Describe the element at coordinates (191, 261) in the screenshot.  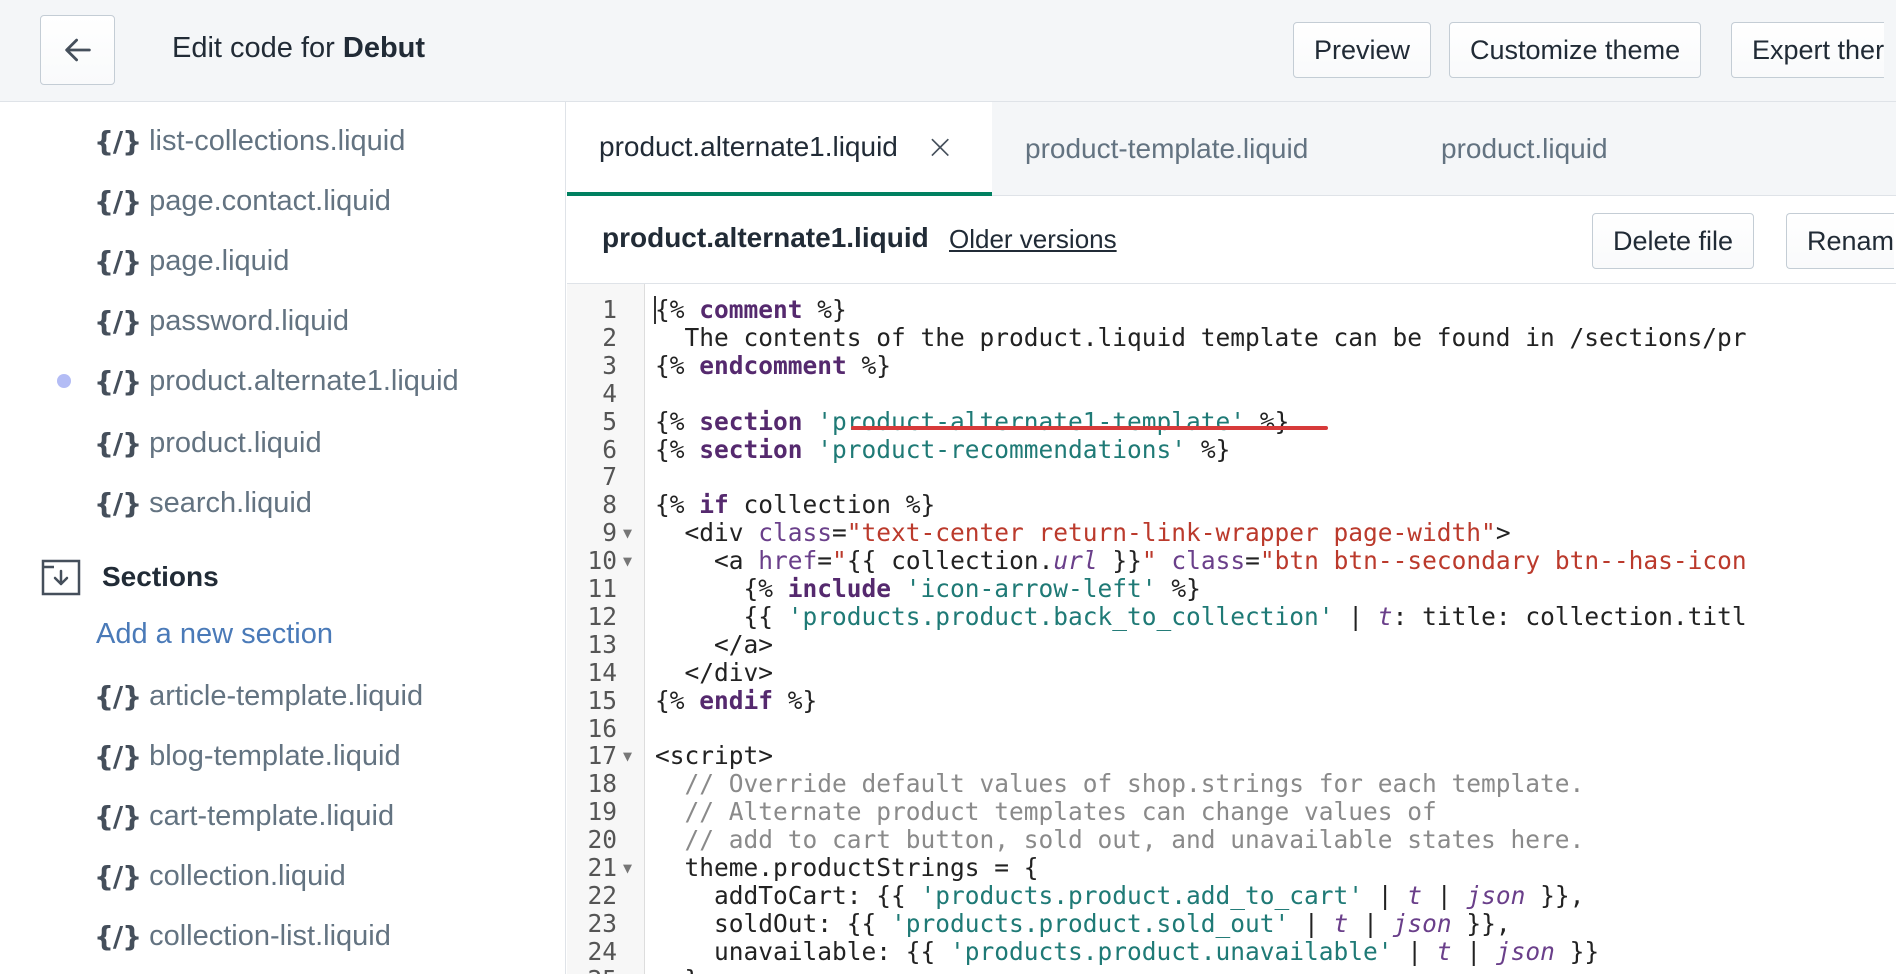
I see `sidebar-file-item: {/} page.liquid` at that location.